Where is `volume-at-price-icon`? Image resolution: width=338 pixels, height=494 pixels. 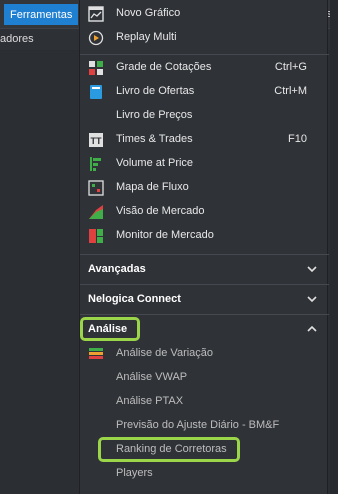
volume-at-price-icon is located at coordinates (95, 164).